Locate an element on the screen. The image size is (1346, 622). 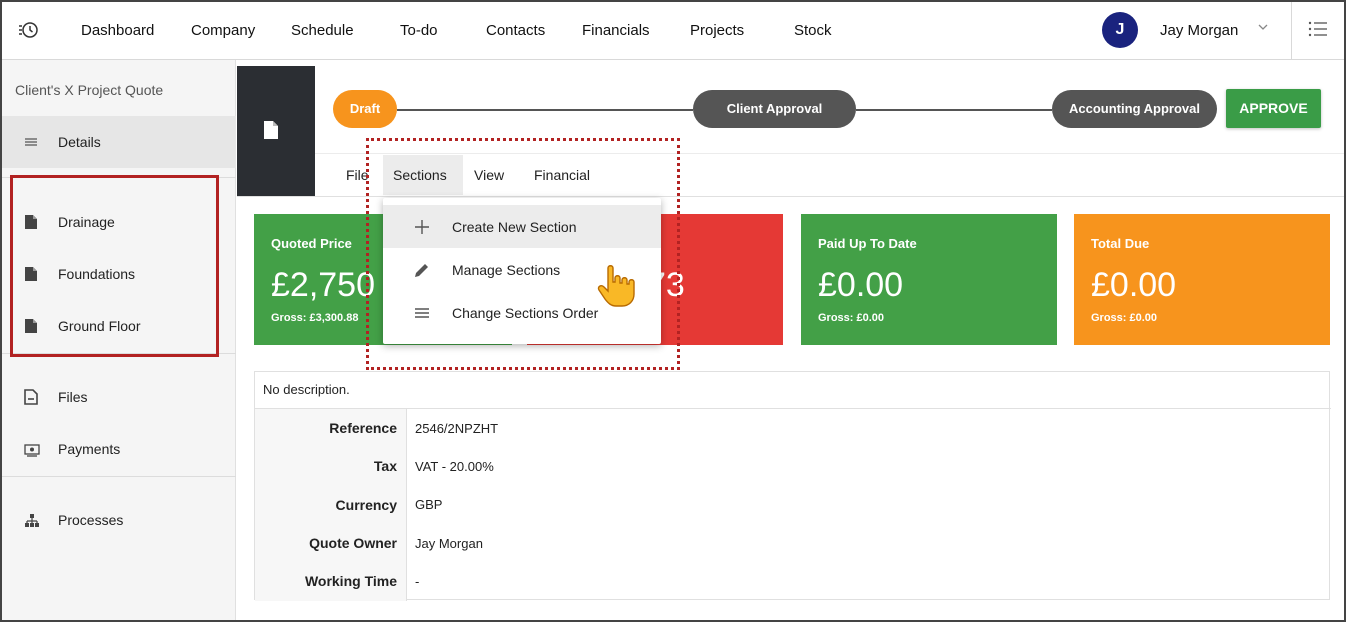
user-name: Jay Morgan is located at coordinates (1199, 30).